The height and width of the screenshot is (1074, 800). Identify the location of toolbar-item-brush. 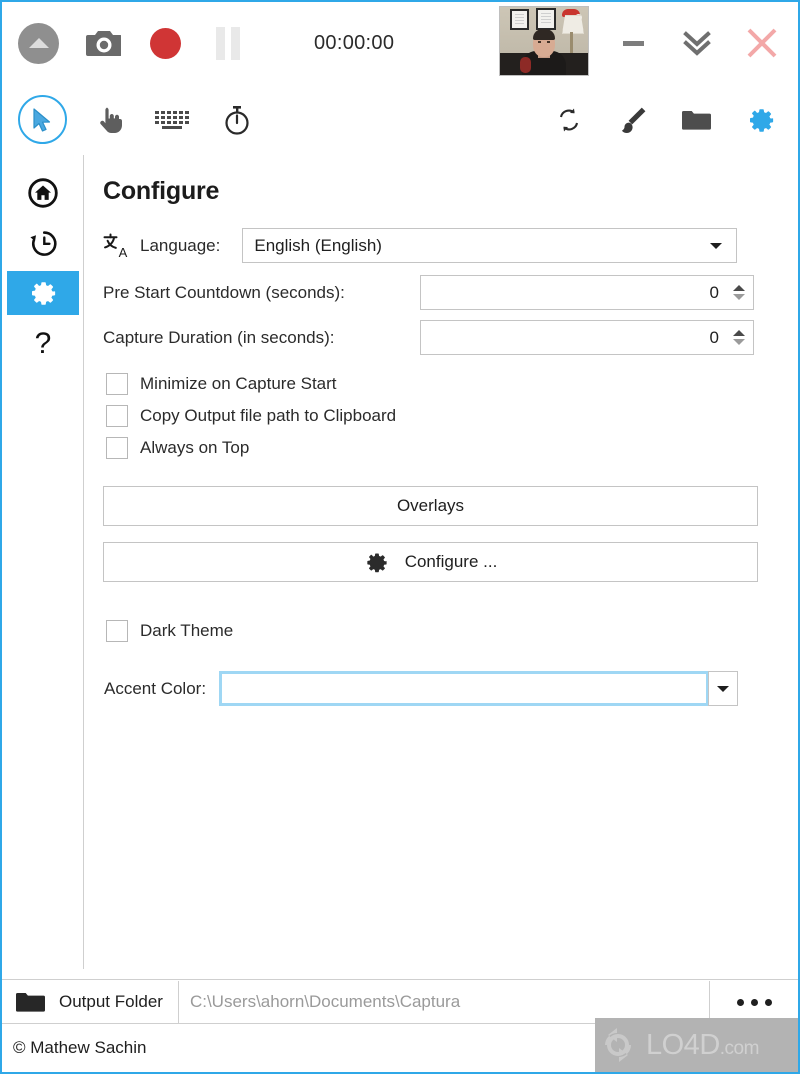
(633, 119).